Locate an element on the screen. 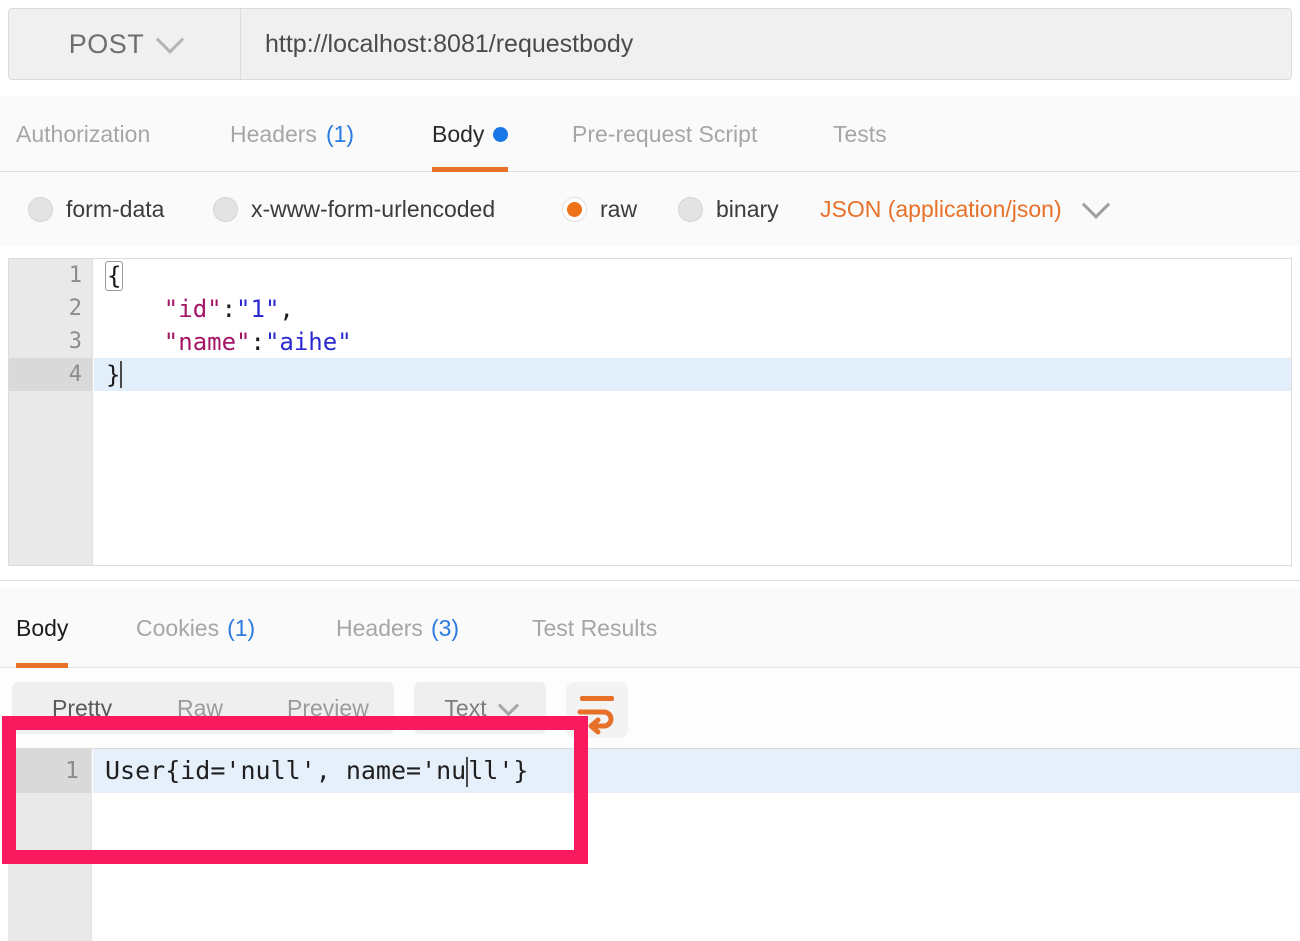 Image resolution: width=1300 pixels, height=941 pixels. view-mode-raw: Raw is located at coordinates (200, 708).